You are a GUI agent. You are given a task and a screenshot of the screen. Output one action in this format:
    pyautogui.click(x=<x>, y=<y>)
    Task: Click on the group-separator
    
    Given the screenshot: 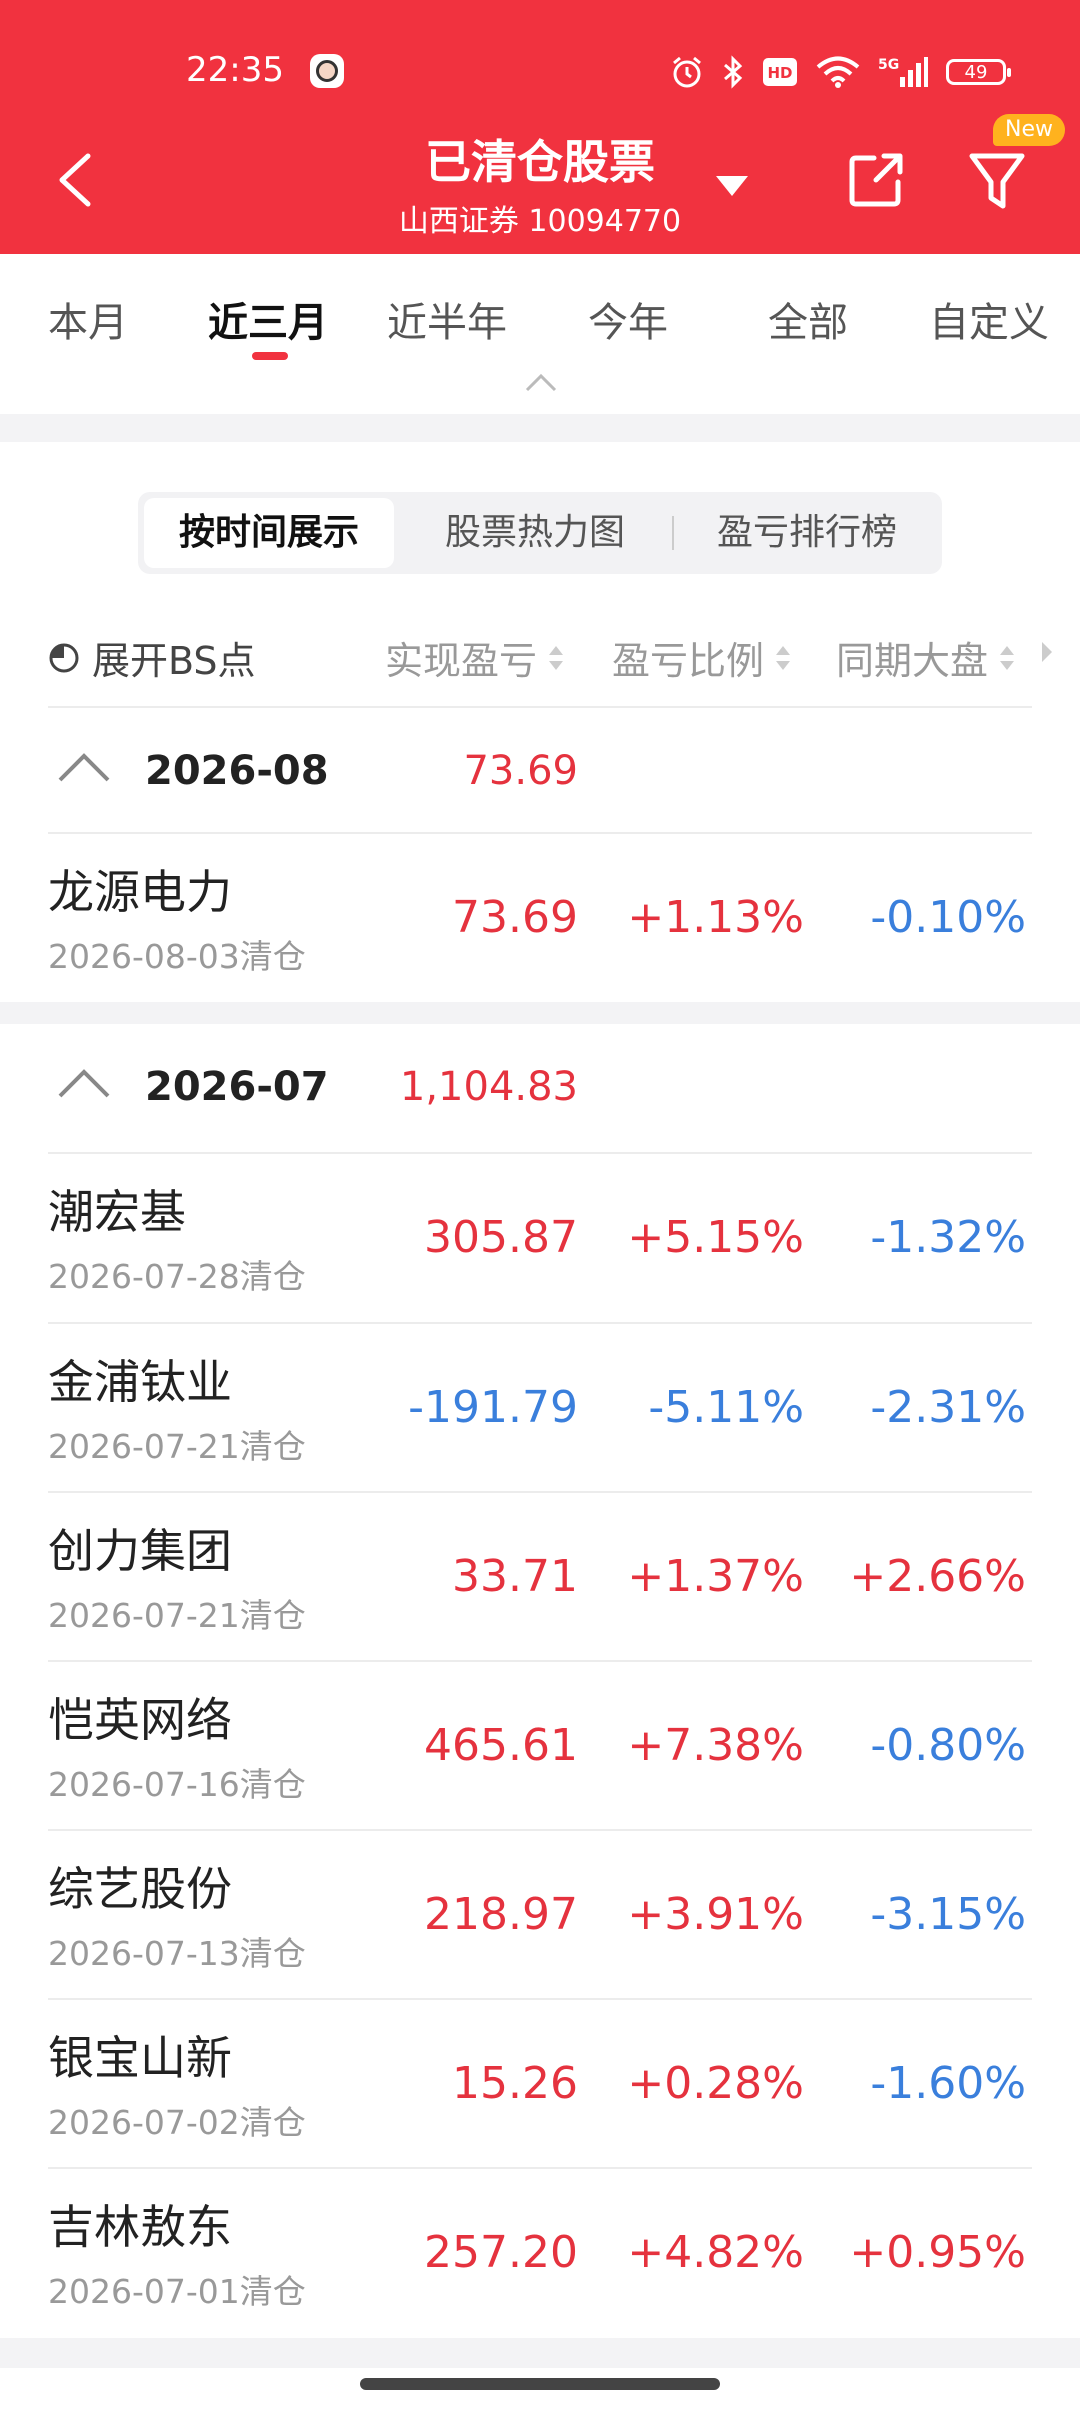 What is the action you would take?
    pyautogui.click(x=540, y=1013)
    